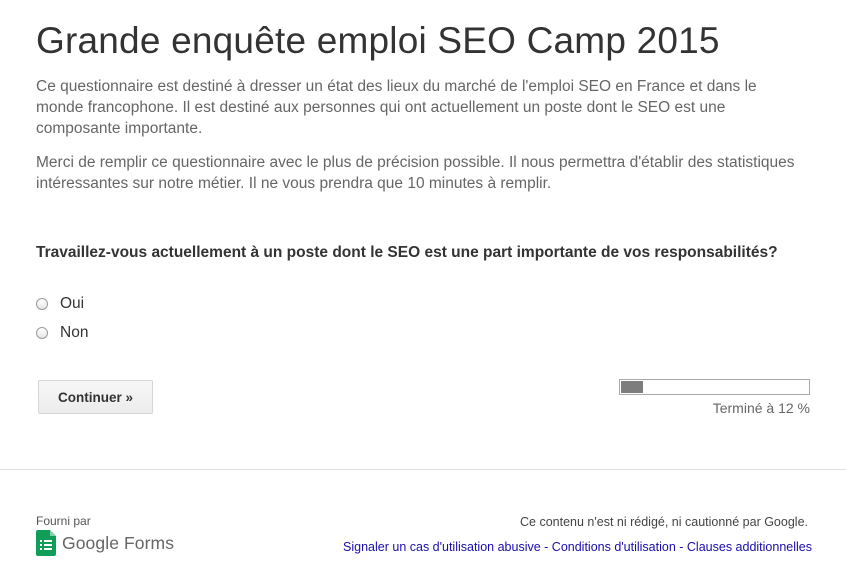 The width and height of the screenshot is (846, 588). Describe the element at coordinates (761, 408) in the screenshot. I see `progress-label: Terminé à 12 %` at that location.